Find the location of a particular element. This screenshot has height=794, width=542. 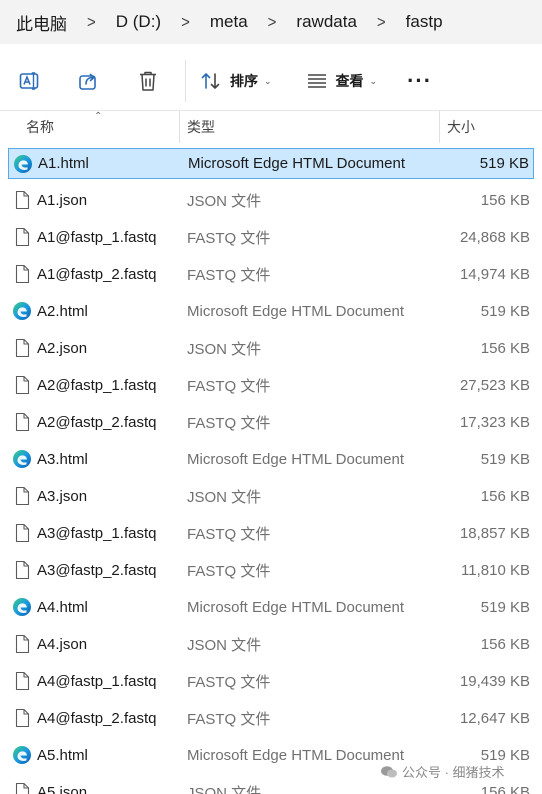

file-row: A4@fastp_2.fastq FASTQ 文件 12,647 KB is located at coordinates (271, 718).